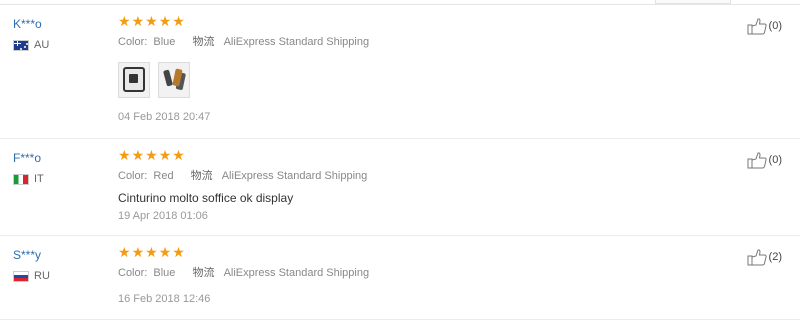 This screenshot has width=800, height=324. Describe the element at coordinates (206, 198) in the screenshot. I see `review-comment: Cinturino molto soffice ok display` at that location.